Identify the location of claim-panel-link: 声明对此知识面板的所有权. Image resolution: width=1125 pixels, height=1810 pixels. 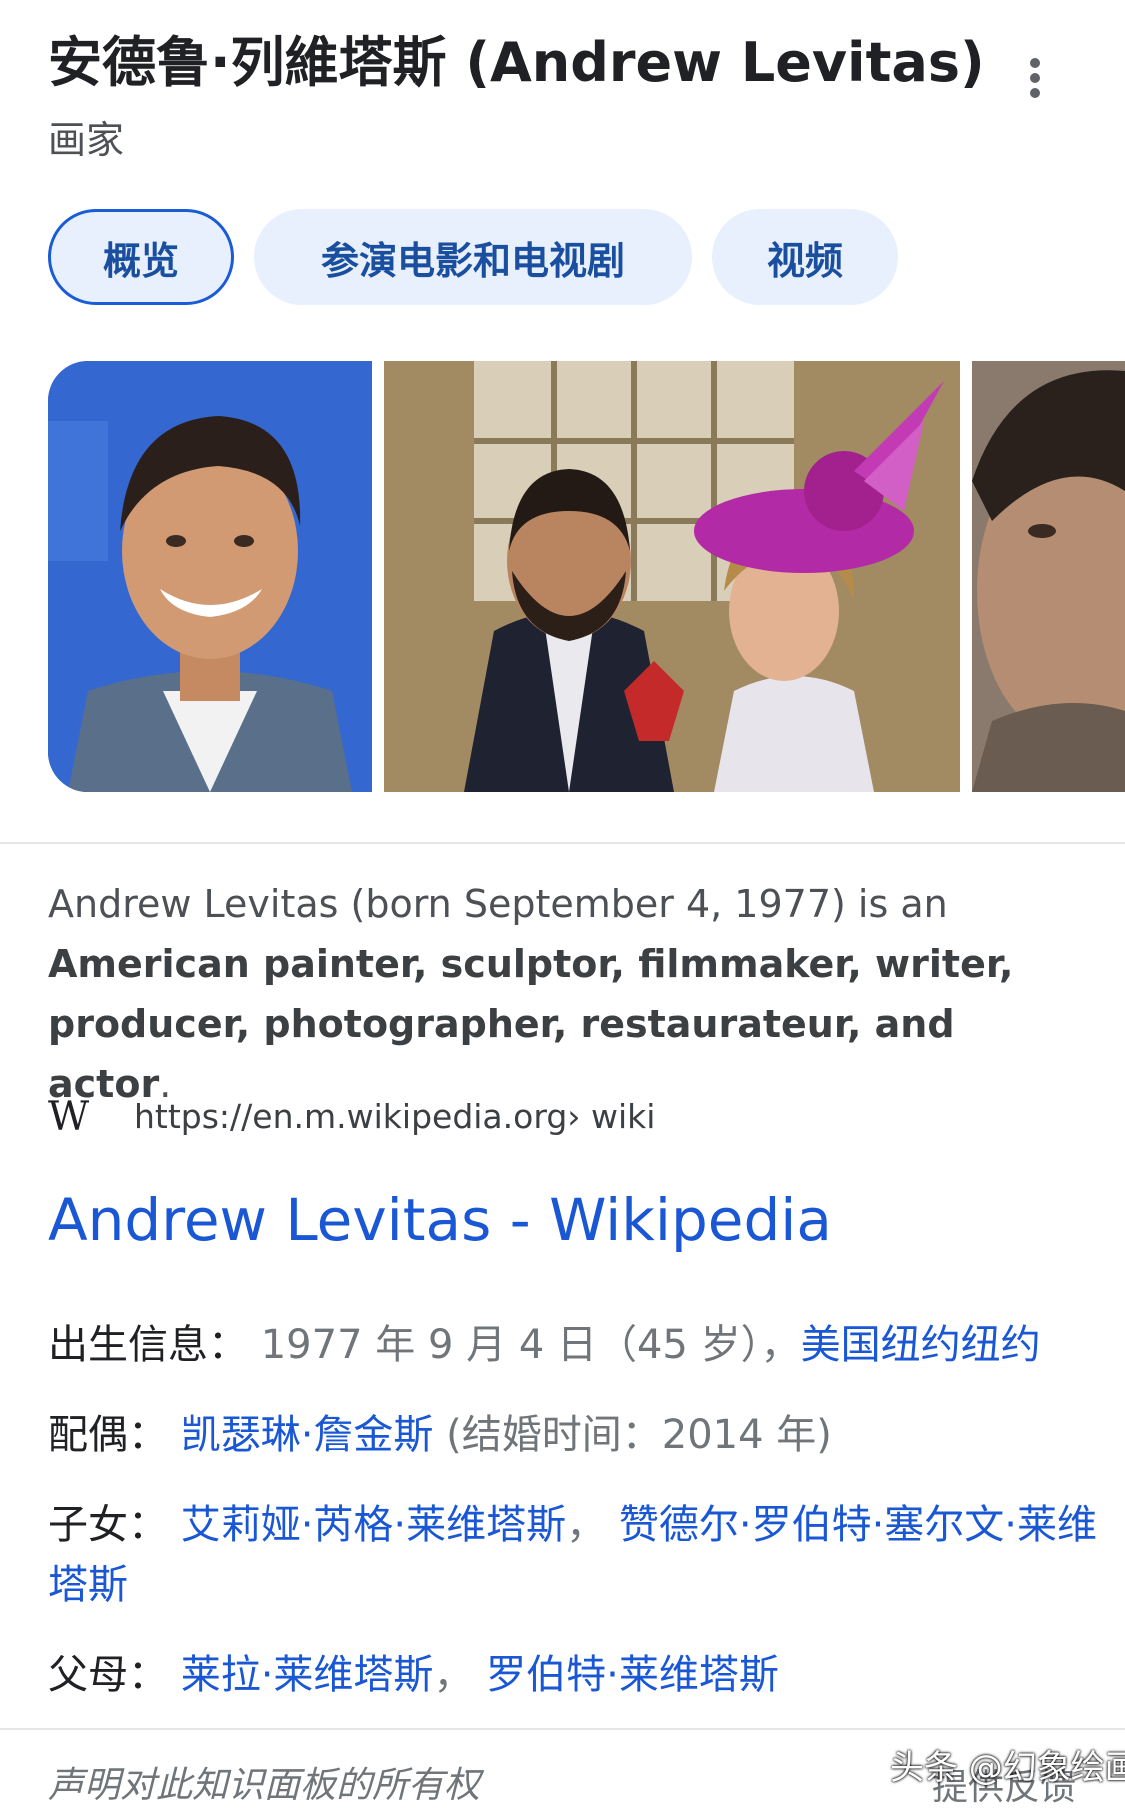
(264, 1782).